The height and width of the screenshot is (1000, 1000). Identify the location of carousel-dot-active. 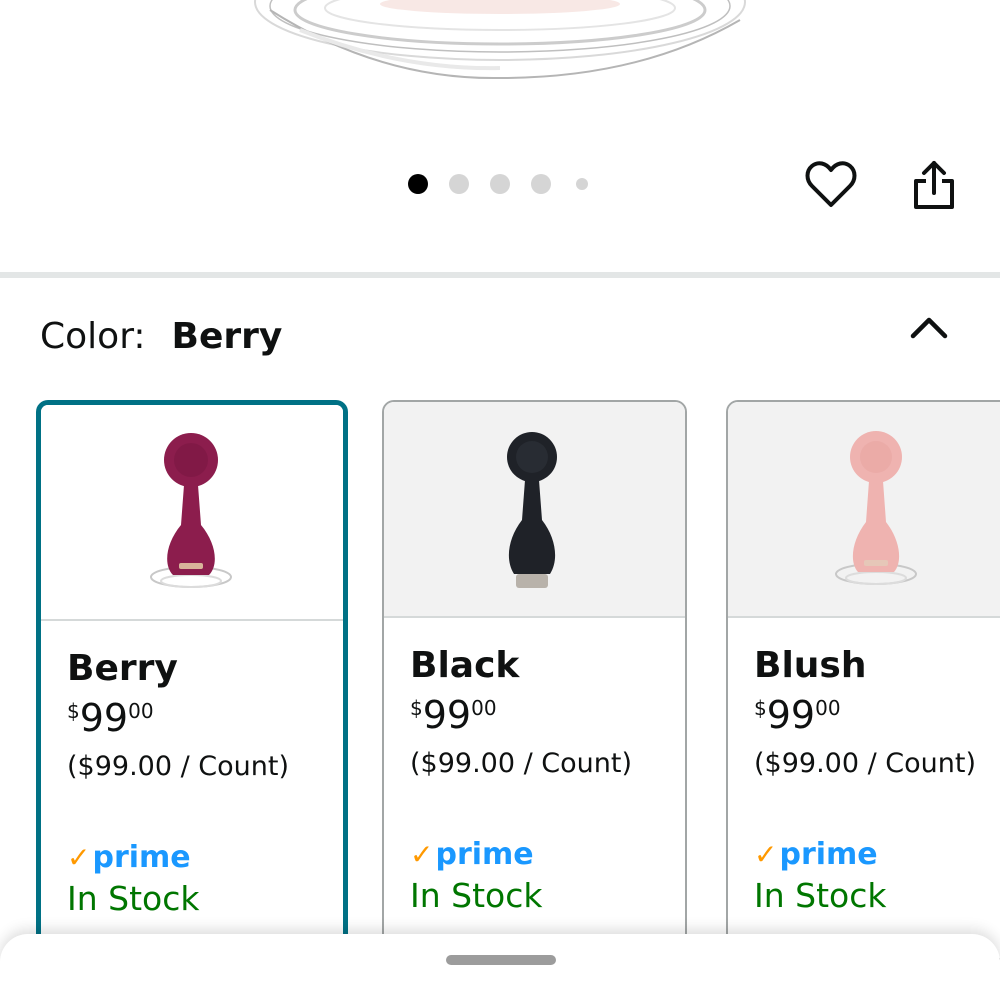
(418, 184).